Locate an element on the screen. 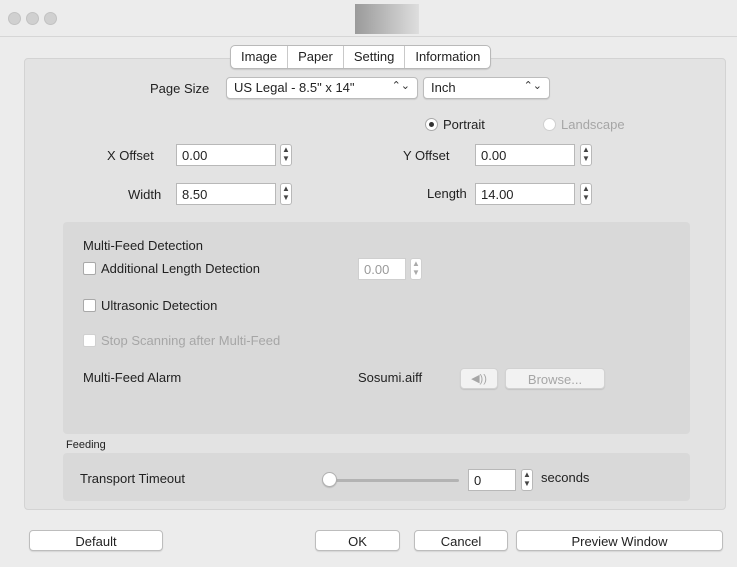 The width and height of the screenshot is (737, 567). tab-bar: Image Paper Setting Information is located at coordinates (361, 57).